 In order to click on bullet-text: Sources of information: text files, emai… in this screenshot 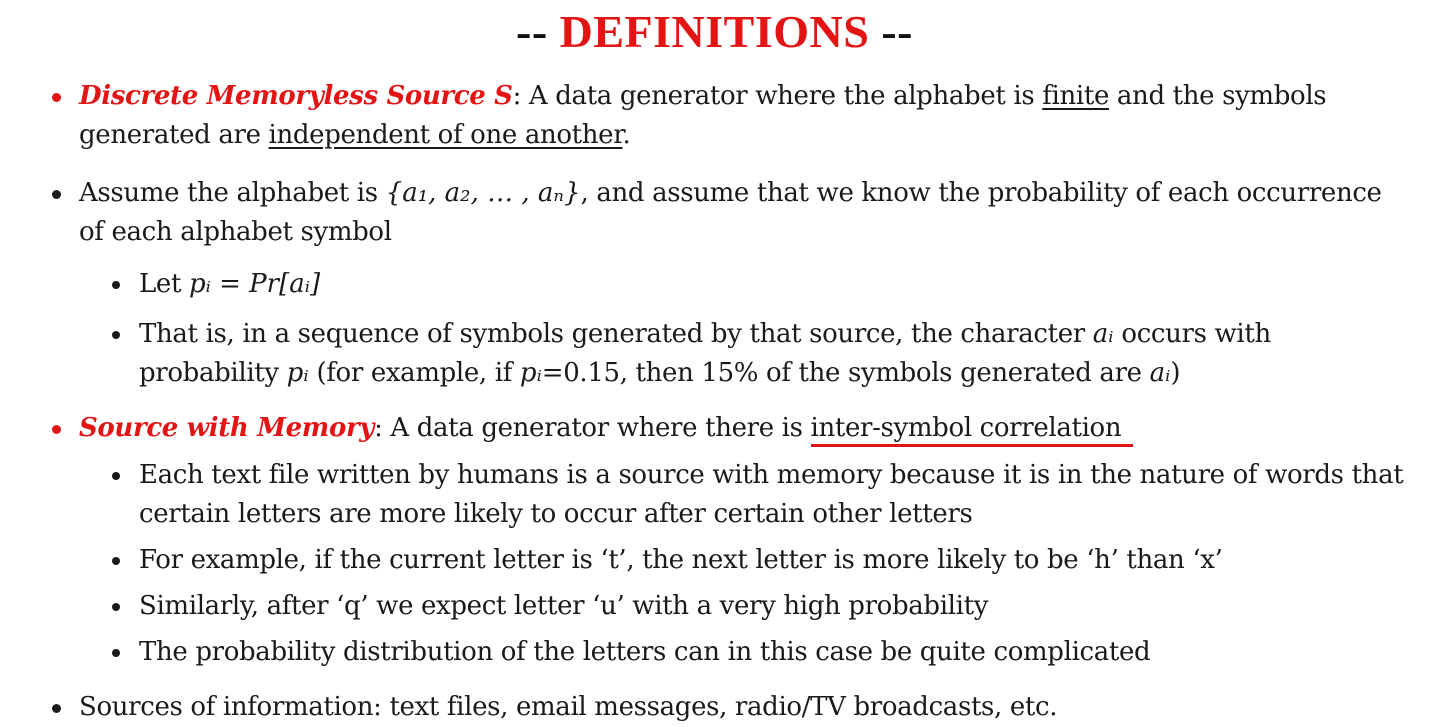, I will do `click(568, 707)`.